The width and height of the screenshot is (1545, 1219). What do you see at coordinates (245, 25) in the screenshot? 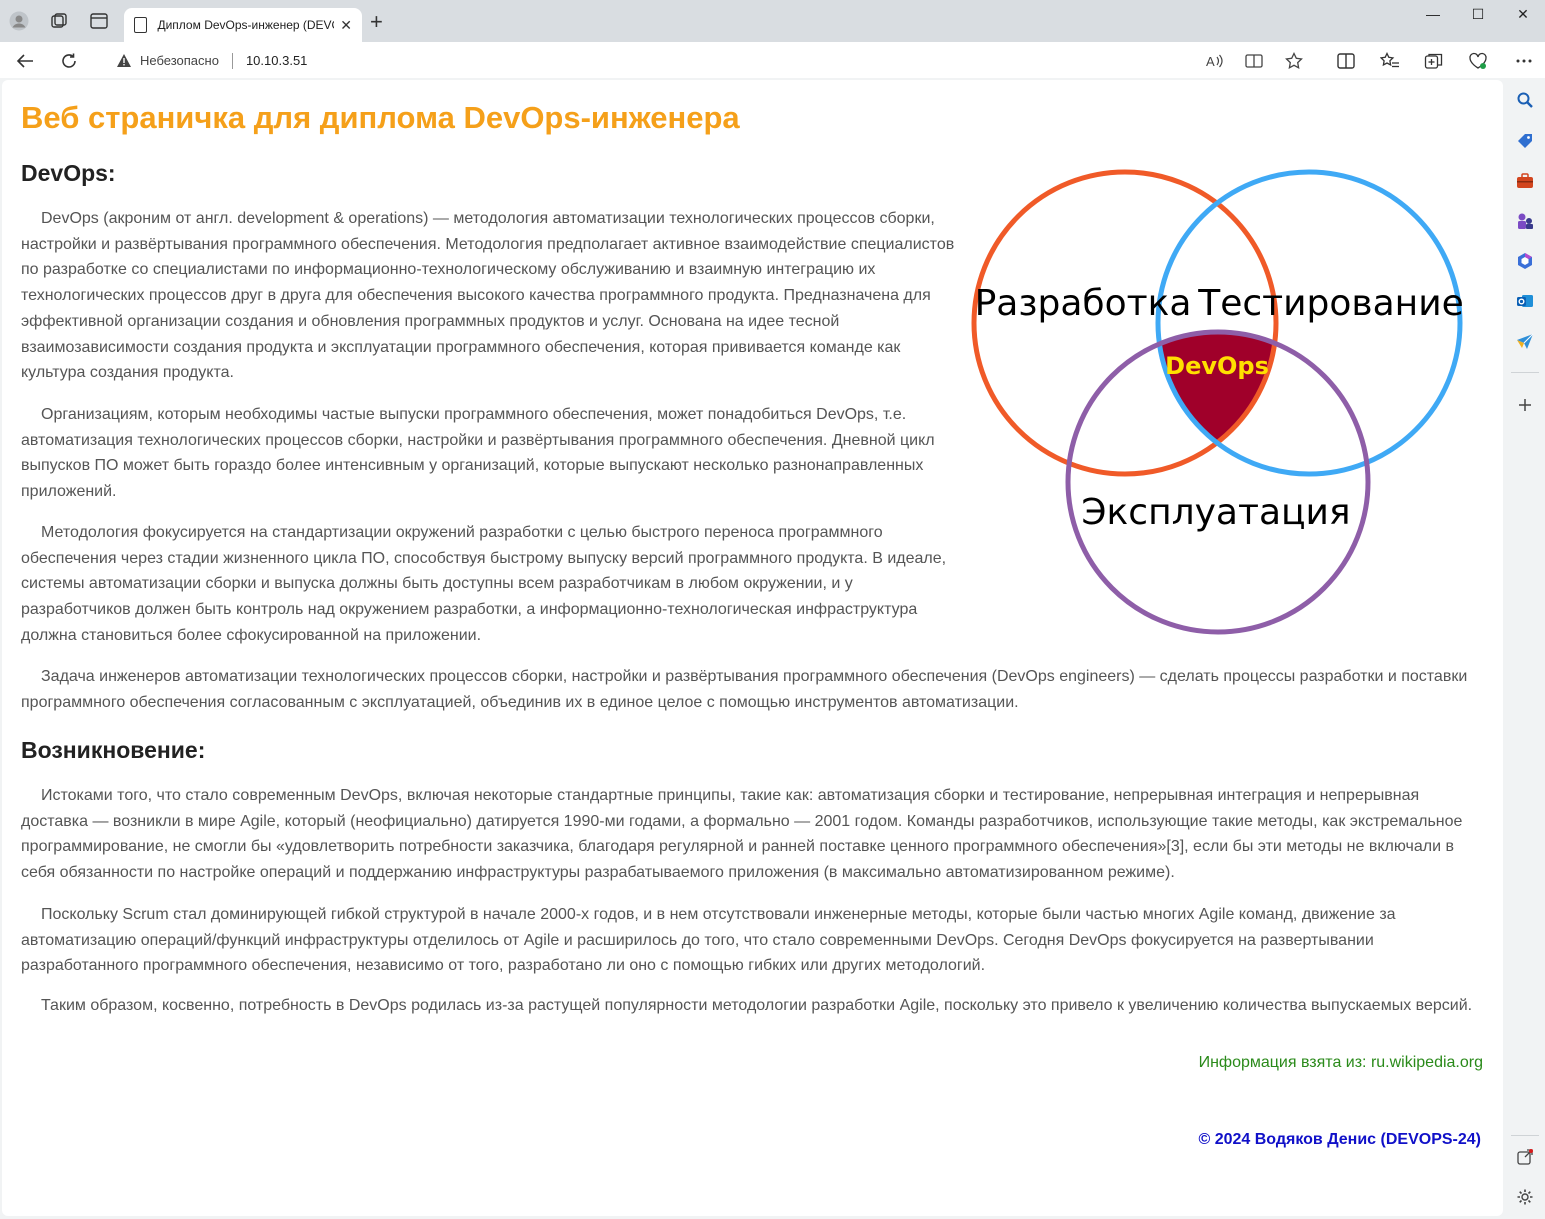
I see `tab-title: Диплом DevOps-инженер (DEVOPS-24)` at bounding box center [245, 25].